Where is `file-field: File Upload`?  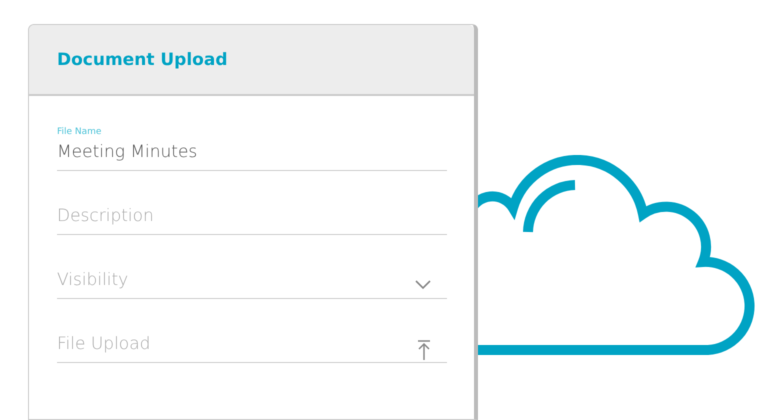 file-field: File Upload is located at coordinates (252, 346).